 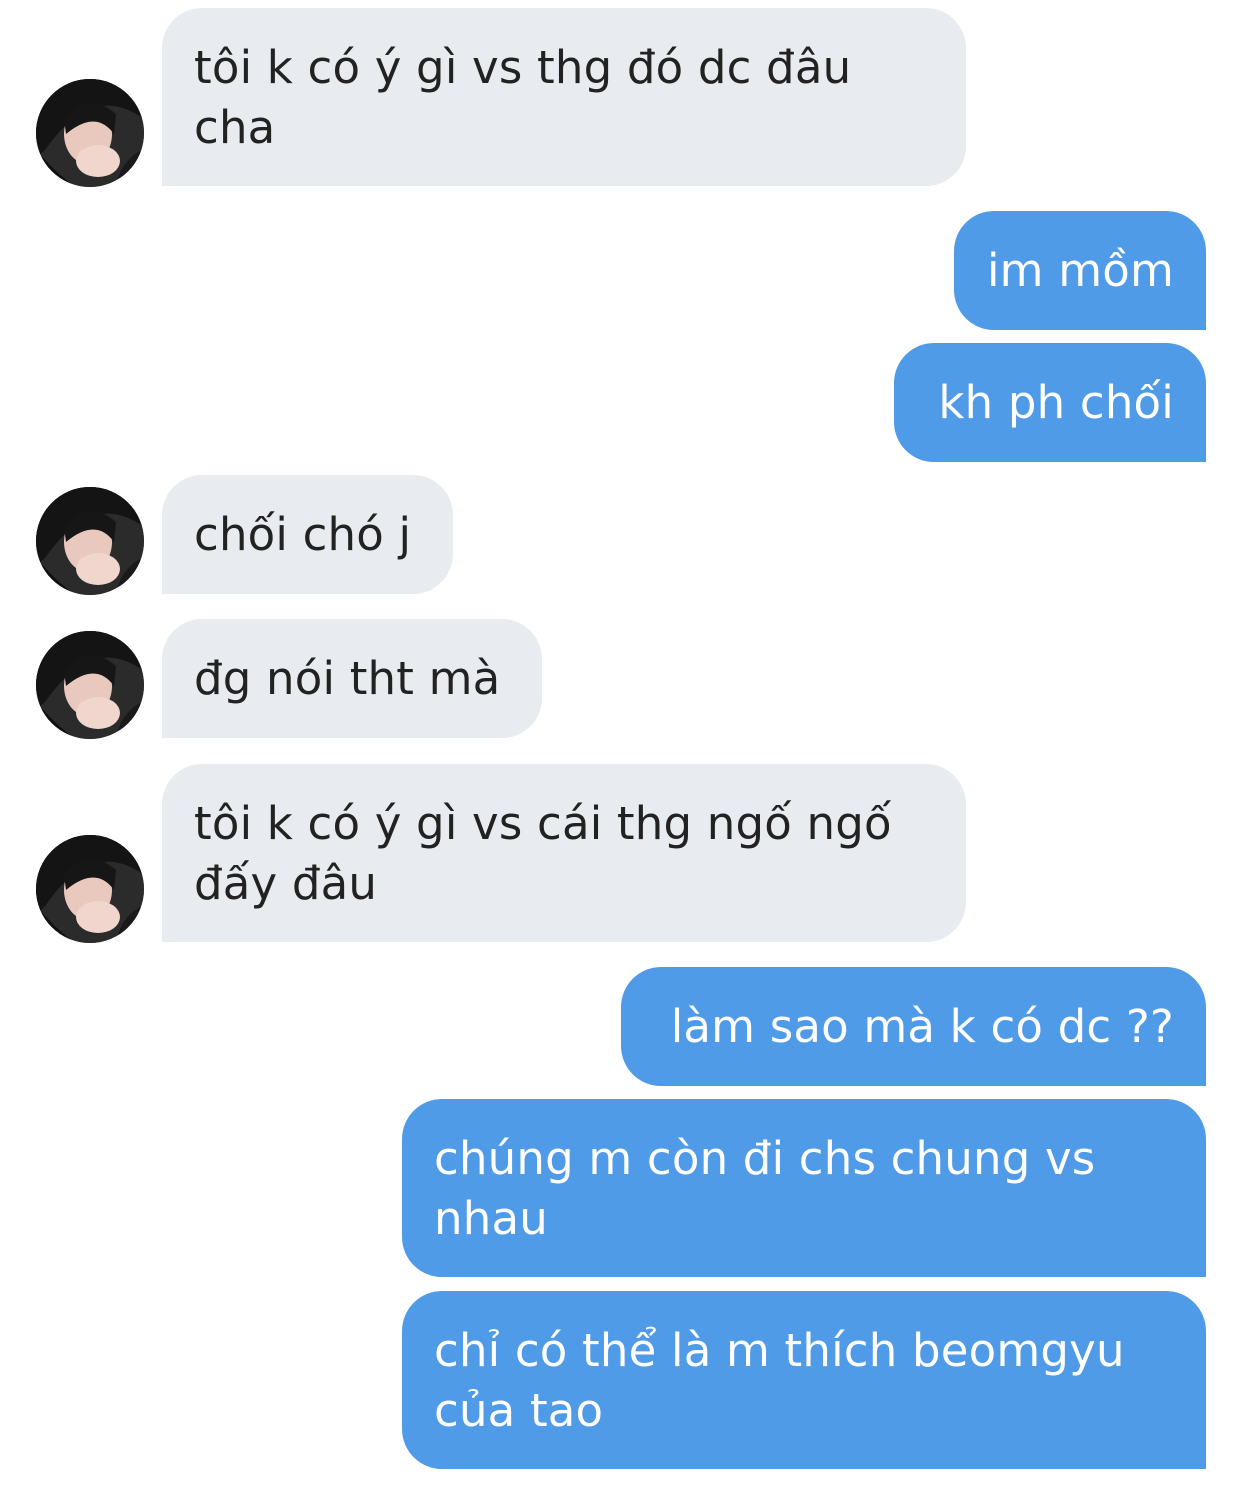 I want to click on message-line: cha, so click(x=235, y=127).